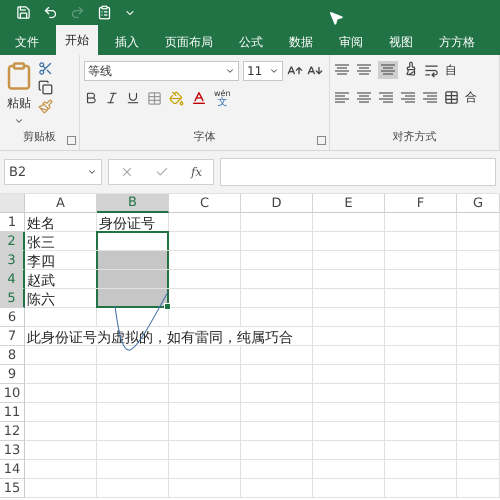 This screenshot has height=500, width=500. I want to click on row-header: 9, so click(12, 374).